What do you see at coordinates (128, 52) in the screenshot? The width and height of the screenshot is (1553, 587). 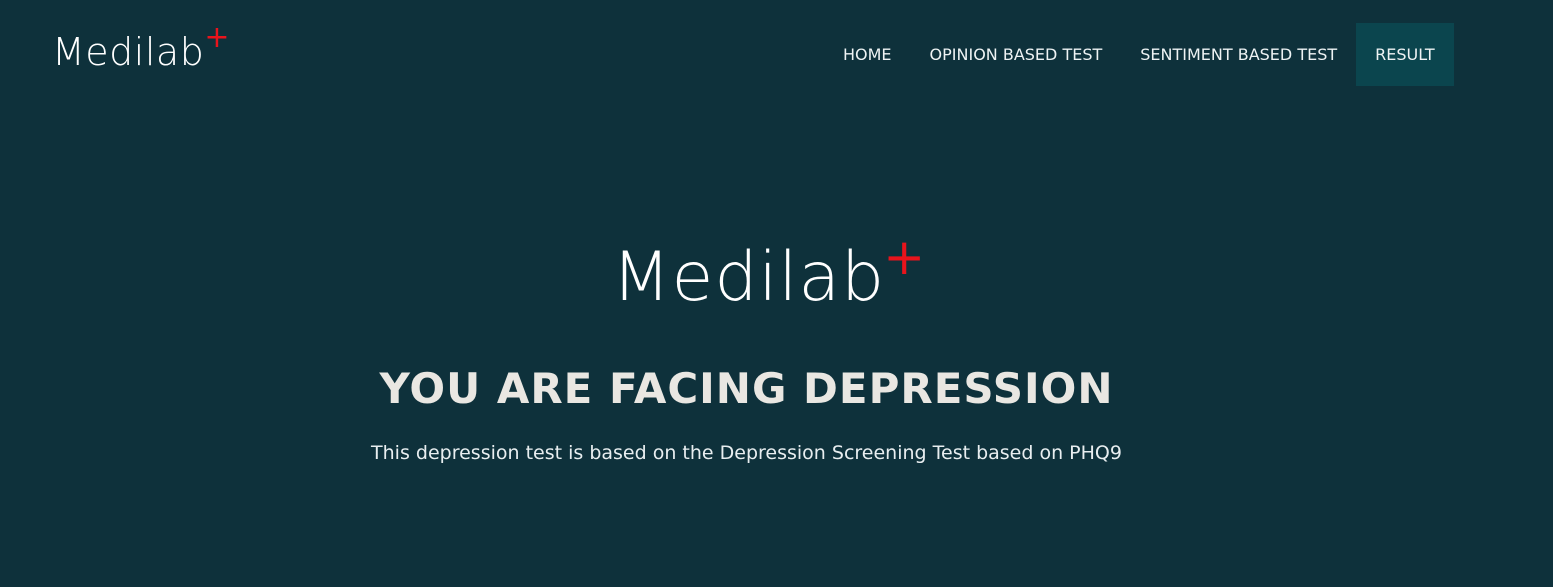 I see `logo-text: Medilab` at bounding box center [128, 52].